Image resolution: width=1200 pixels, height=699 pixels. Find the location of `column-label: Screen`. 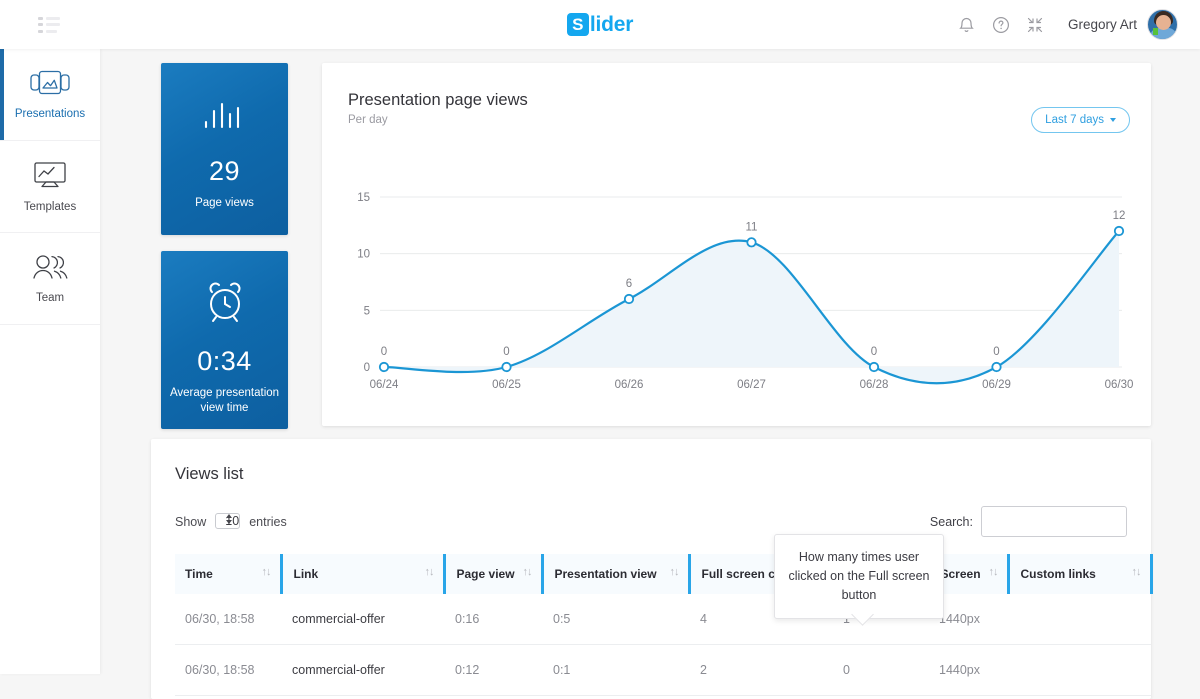

column-label: Screen is located at coordinates (960, 574).